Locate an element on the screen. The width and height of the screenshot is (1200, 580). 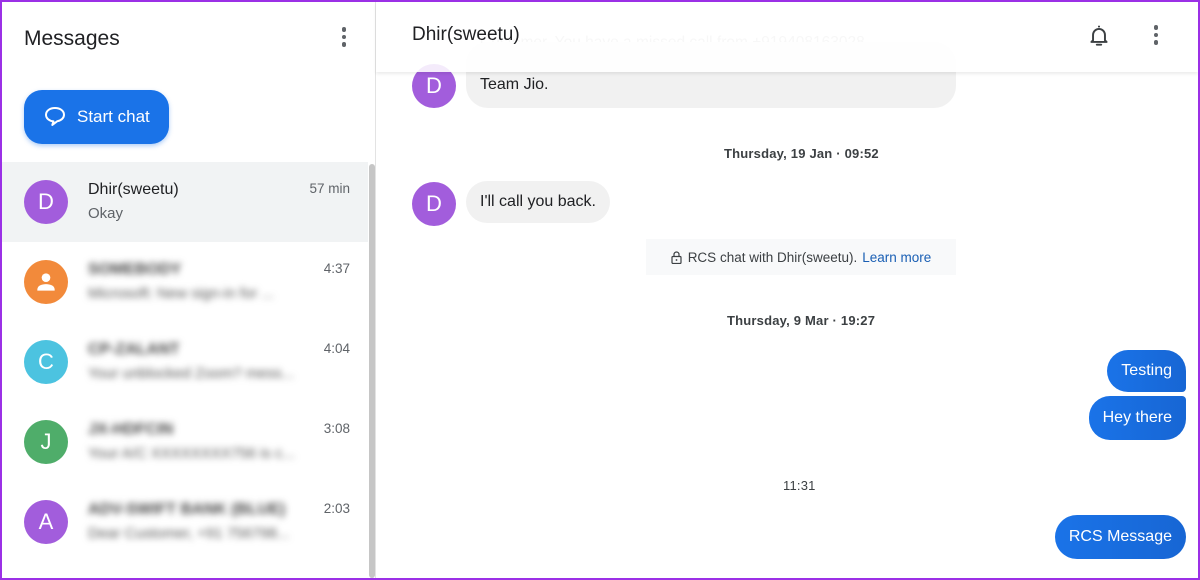
time-separator: 11:31 is located at coordinates (799, 485).